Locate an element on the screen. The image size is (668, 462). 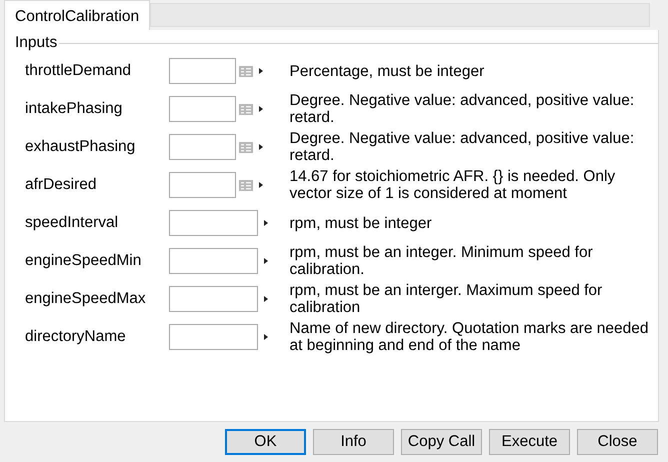
field-label: exhaustPhasing is located at coordinates (80, 147).